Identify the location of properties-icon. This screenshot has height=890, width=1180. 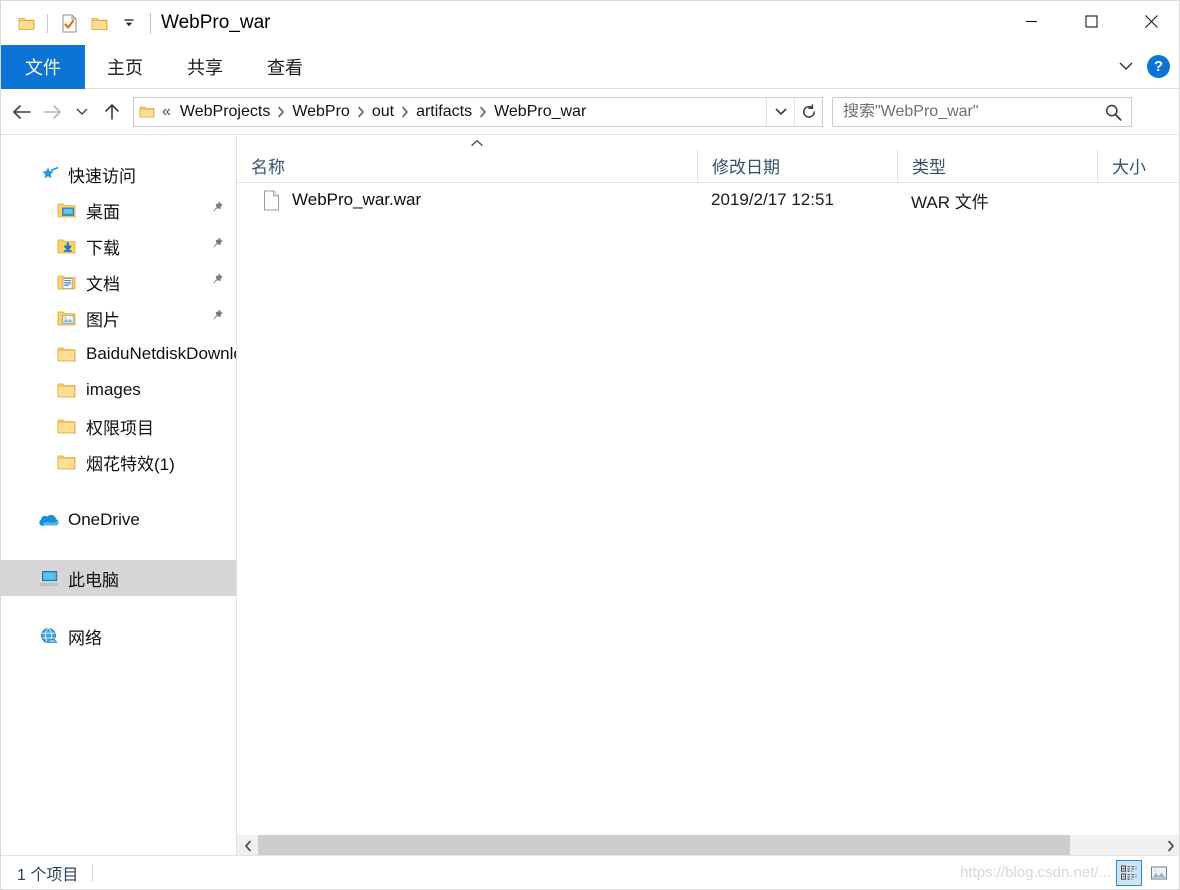
(69, 23).